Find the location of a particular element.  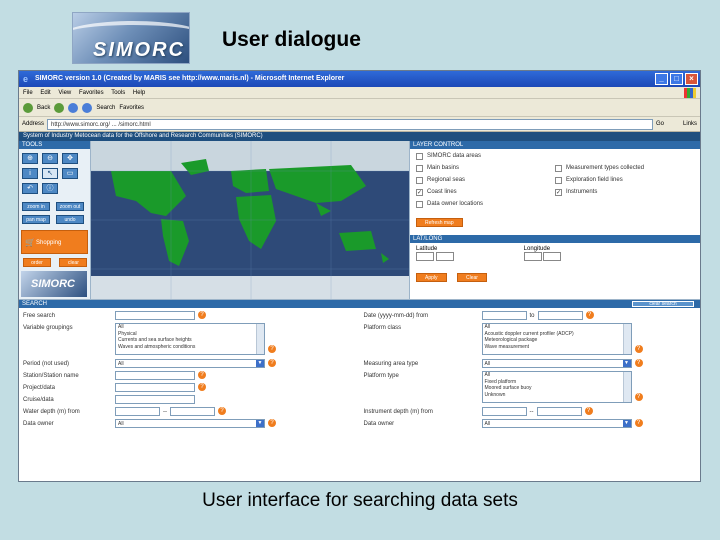

world-map is located at coordinates (250, 220).